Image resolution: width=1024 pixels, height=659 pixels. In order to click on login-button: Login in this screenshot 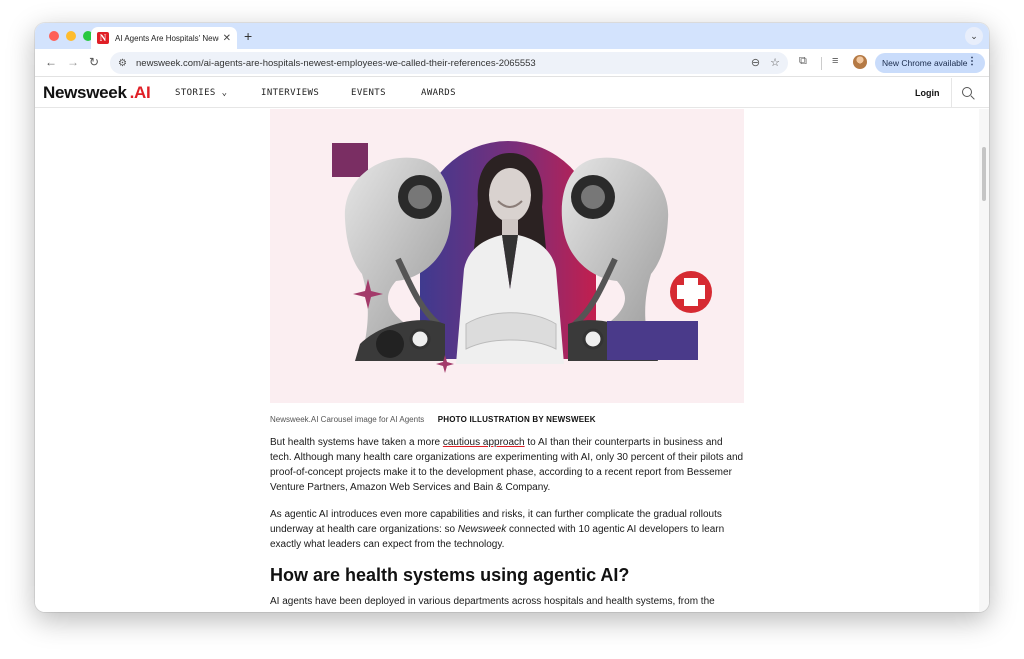, I will do `click(927, 93)`.